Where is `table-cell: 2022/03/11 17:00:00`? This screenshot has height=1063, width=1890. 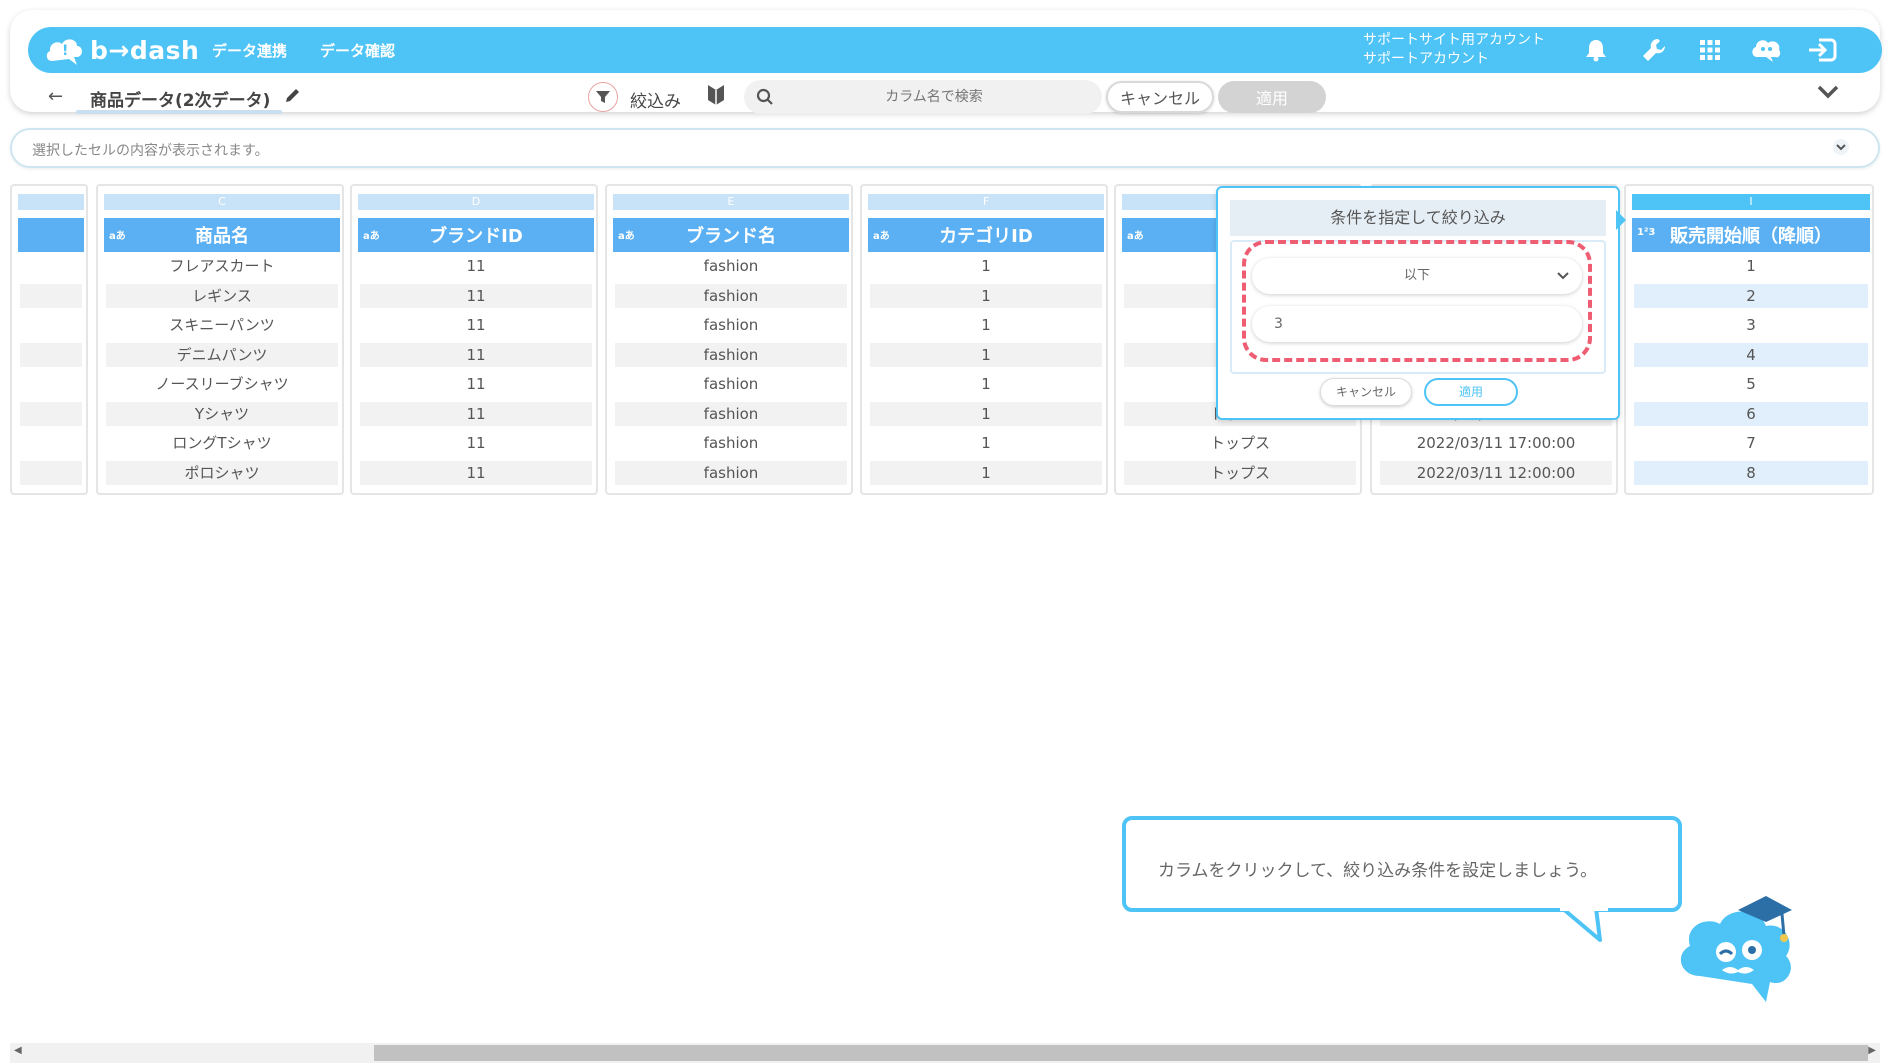 table-cell: 2022/03/11 17:00:00 is located at coordinates (1496, 443).